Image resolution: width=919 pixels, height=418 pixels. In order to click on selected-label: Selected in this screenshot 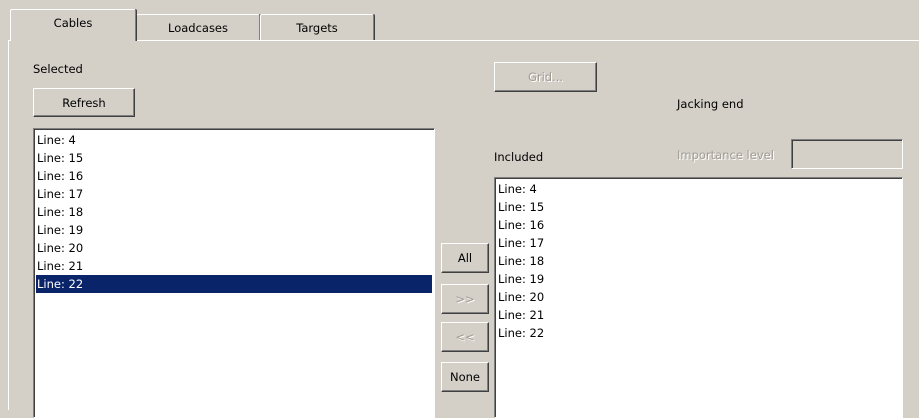, I will do `click(58, 69)`.